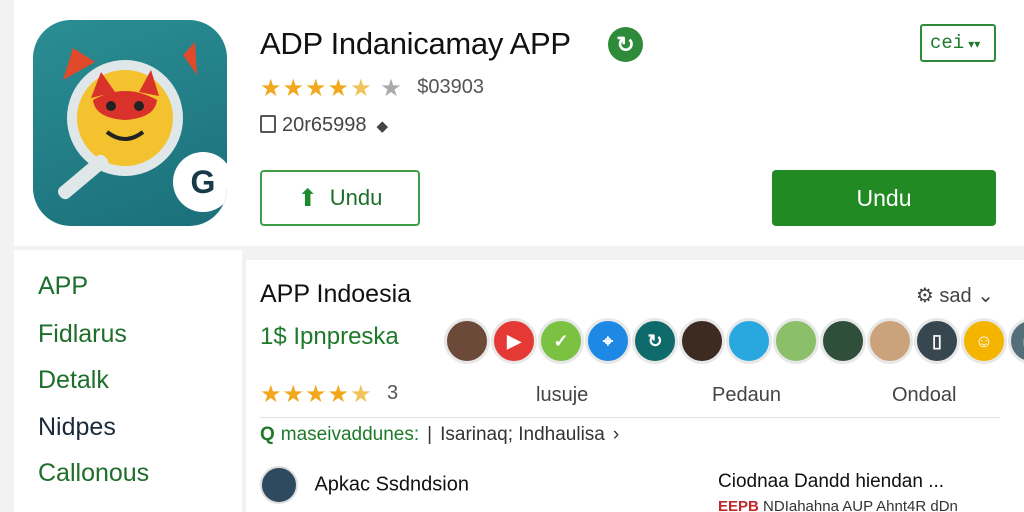 The width and height of the screenshot is (1024, 512). Describe the element at coordinates (391, 484) in the screenshot. I see `developer-name: Apkac Ssdndsion` at that location.